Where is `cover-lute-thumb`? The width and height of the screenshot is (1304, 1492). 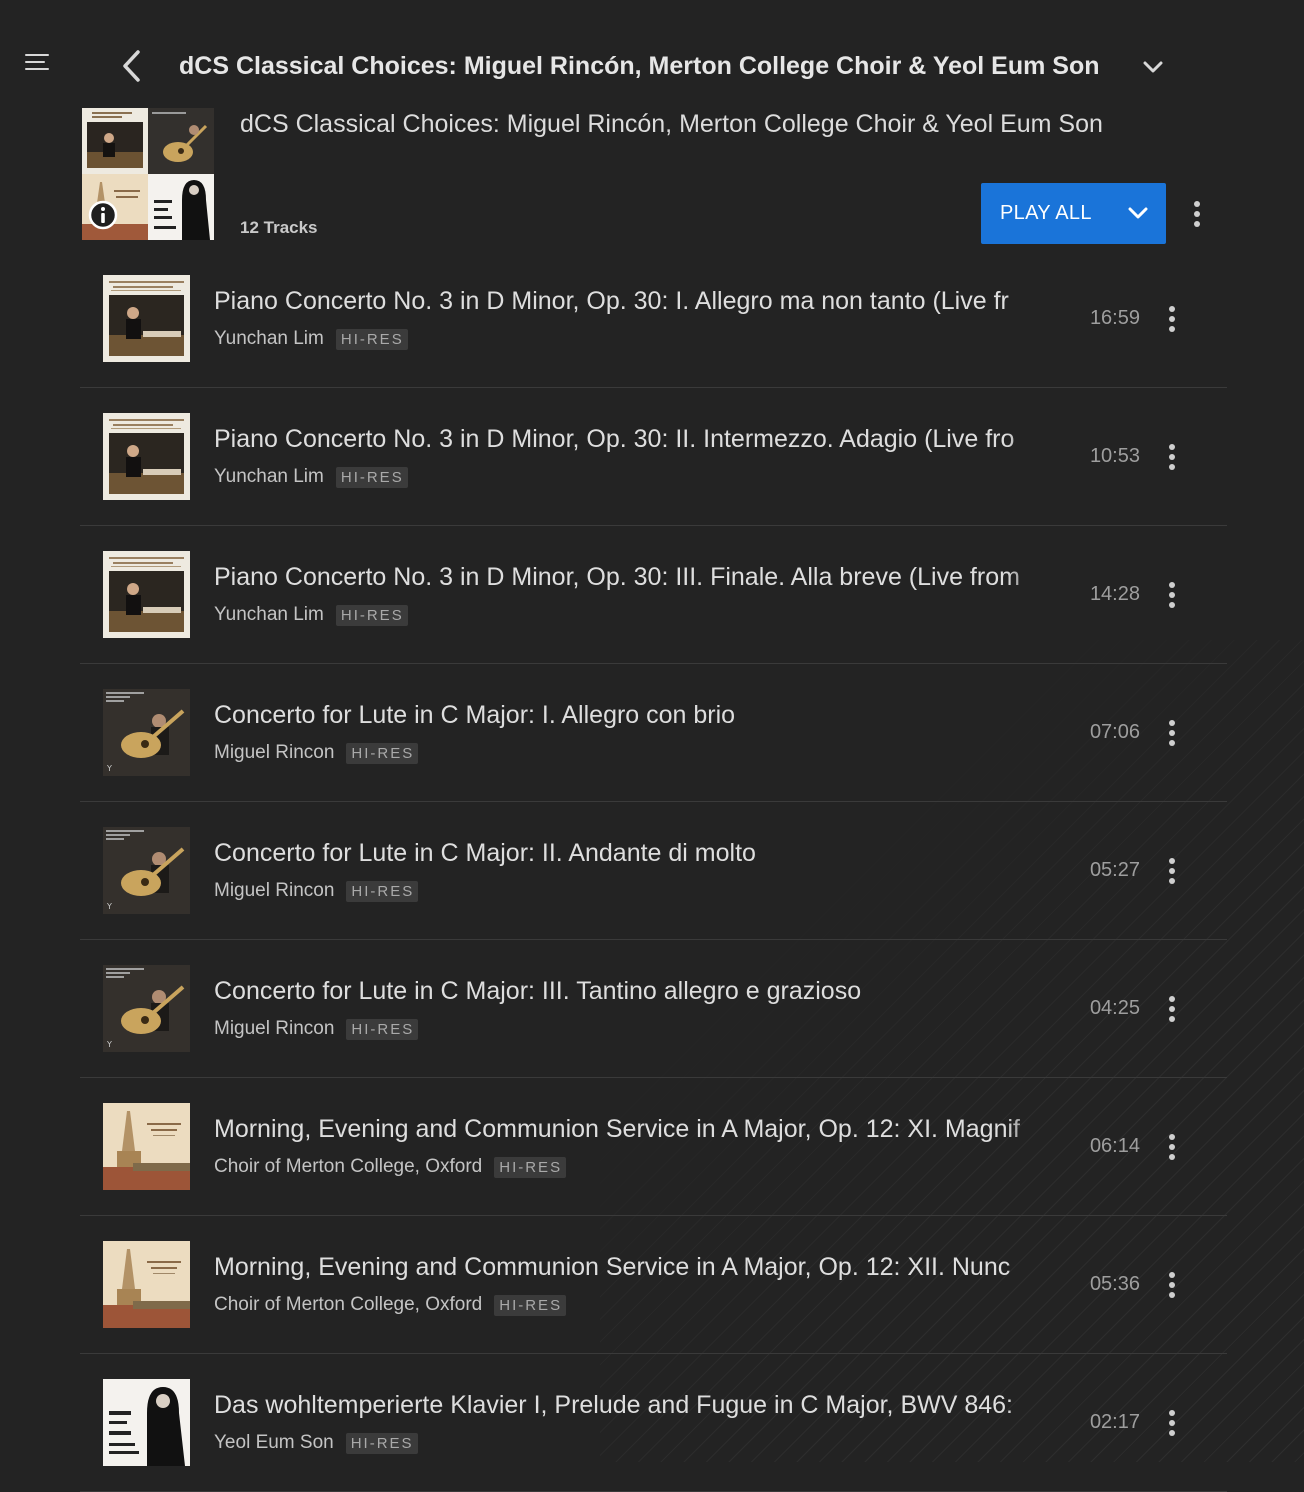 cover-lute-thumb is located at coordinates (181, 141).